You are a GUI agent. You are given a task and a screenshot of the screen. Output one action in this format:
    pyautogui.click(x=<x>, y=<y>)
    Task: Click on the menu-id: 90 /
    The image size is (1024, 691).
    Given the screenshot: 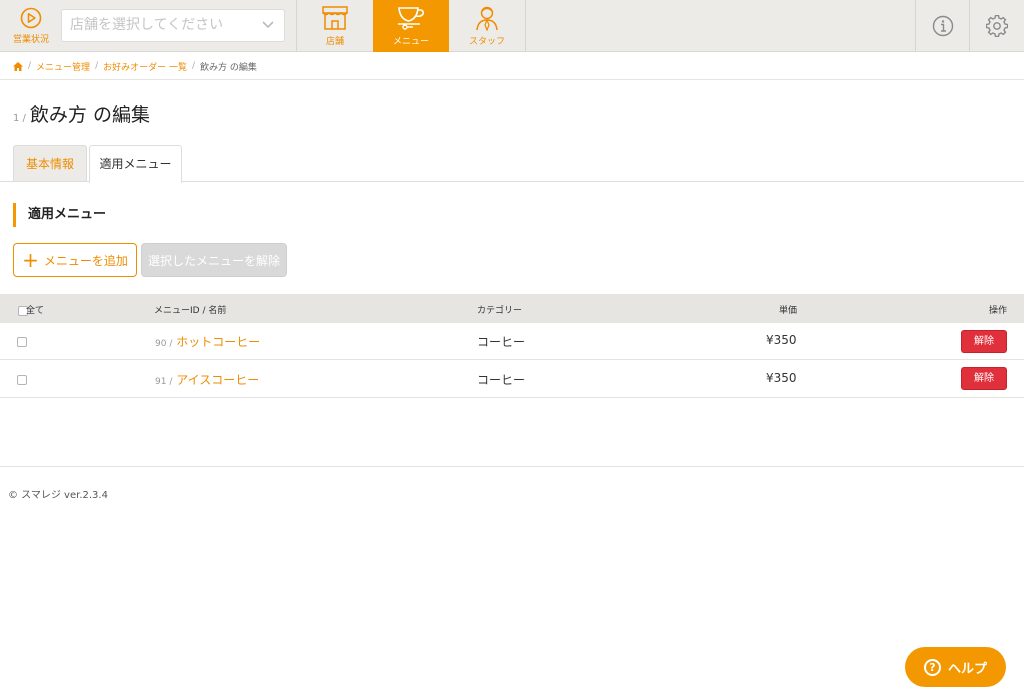 What is the action you would take?
    pyautogui.click(x=164, y=344)
    